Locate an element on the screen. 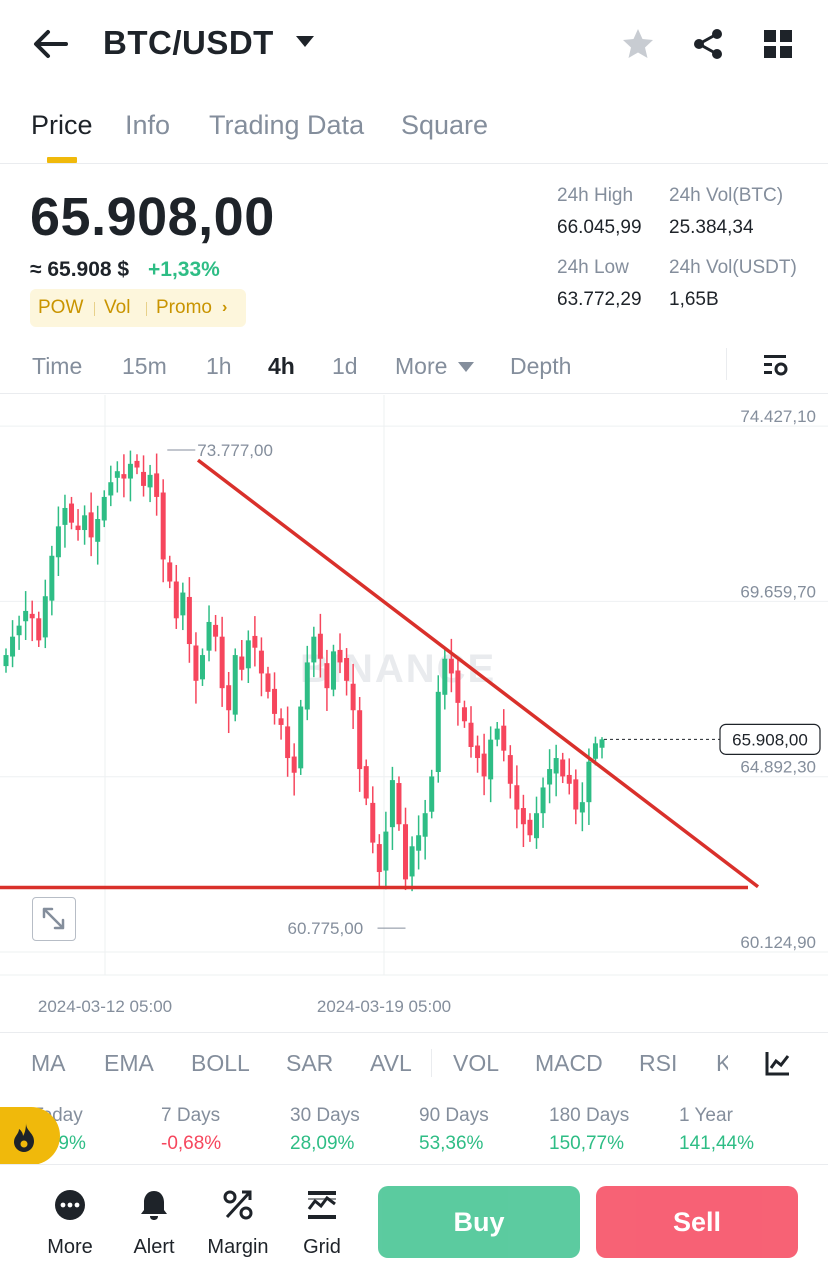  x-axis-tick-label: 2024-03-19 05:00 is located at coordinates (384, 1006).